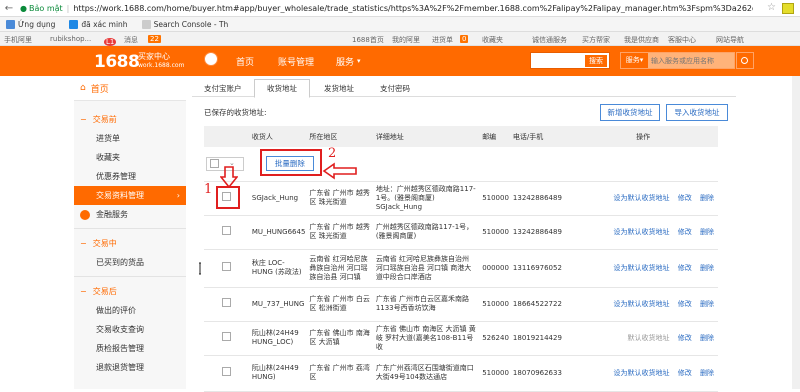 This screenshot has width=800, height=392. What do you see at coordinates (74, 24) in the screenshot?
I see `translate-icon` at bounding box center [74, 24].